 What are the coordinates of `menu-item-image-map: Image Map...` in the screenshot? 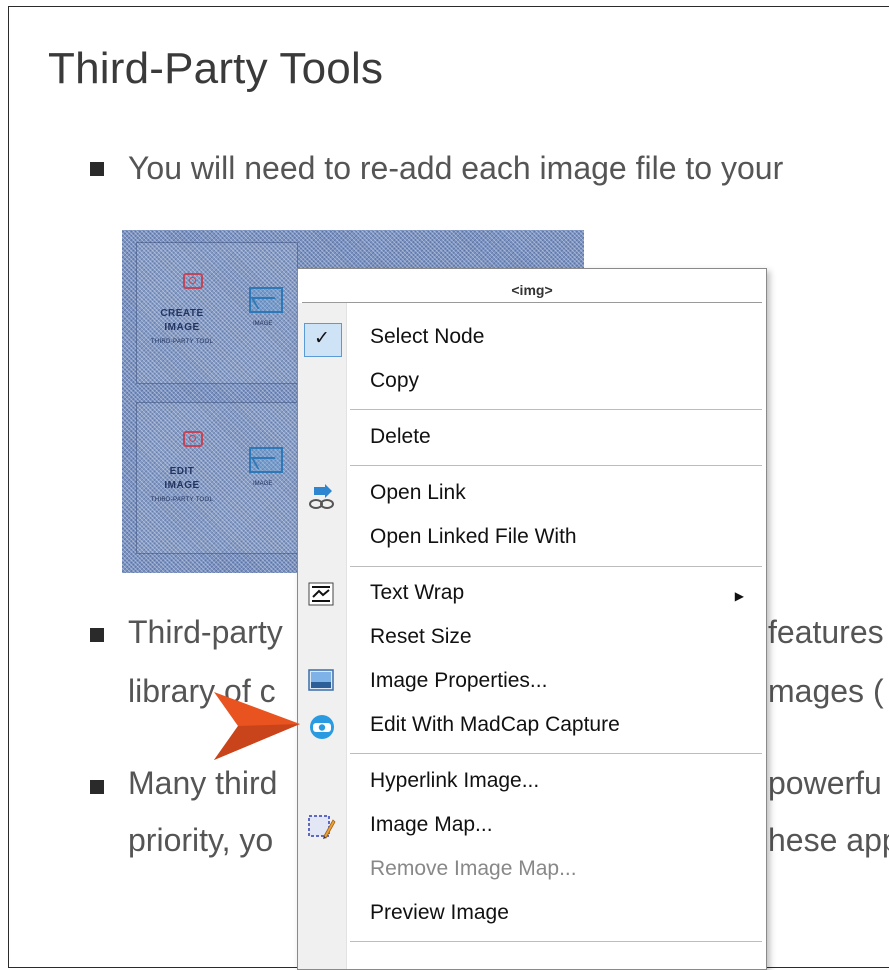 It's located at (431, 825).